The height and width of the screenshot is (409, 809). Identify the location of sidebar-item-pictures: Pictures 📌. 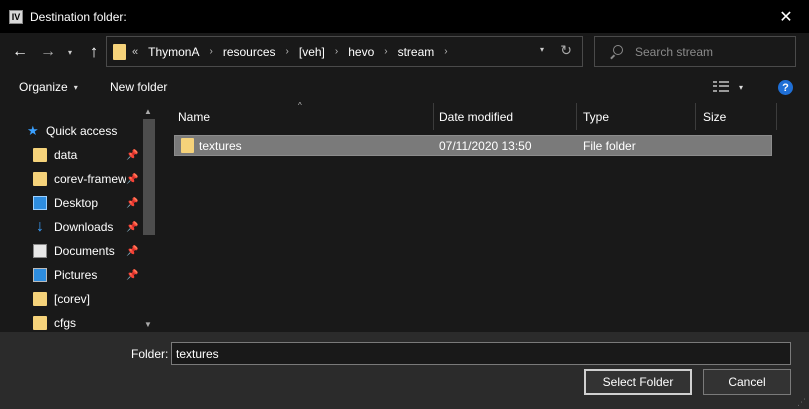
(70, 275).